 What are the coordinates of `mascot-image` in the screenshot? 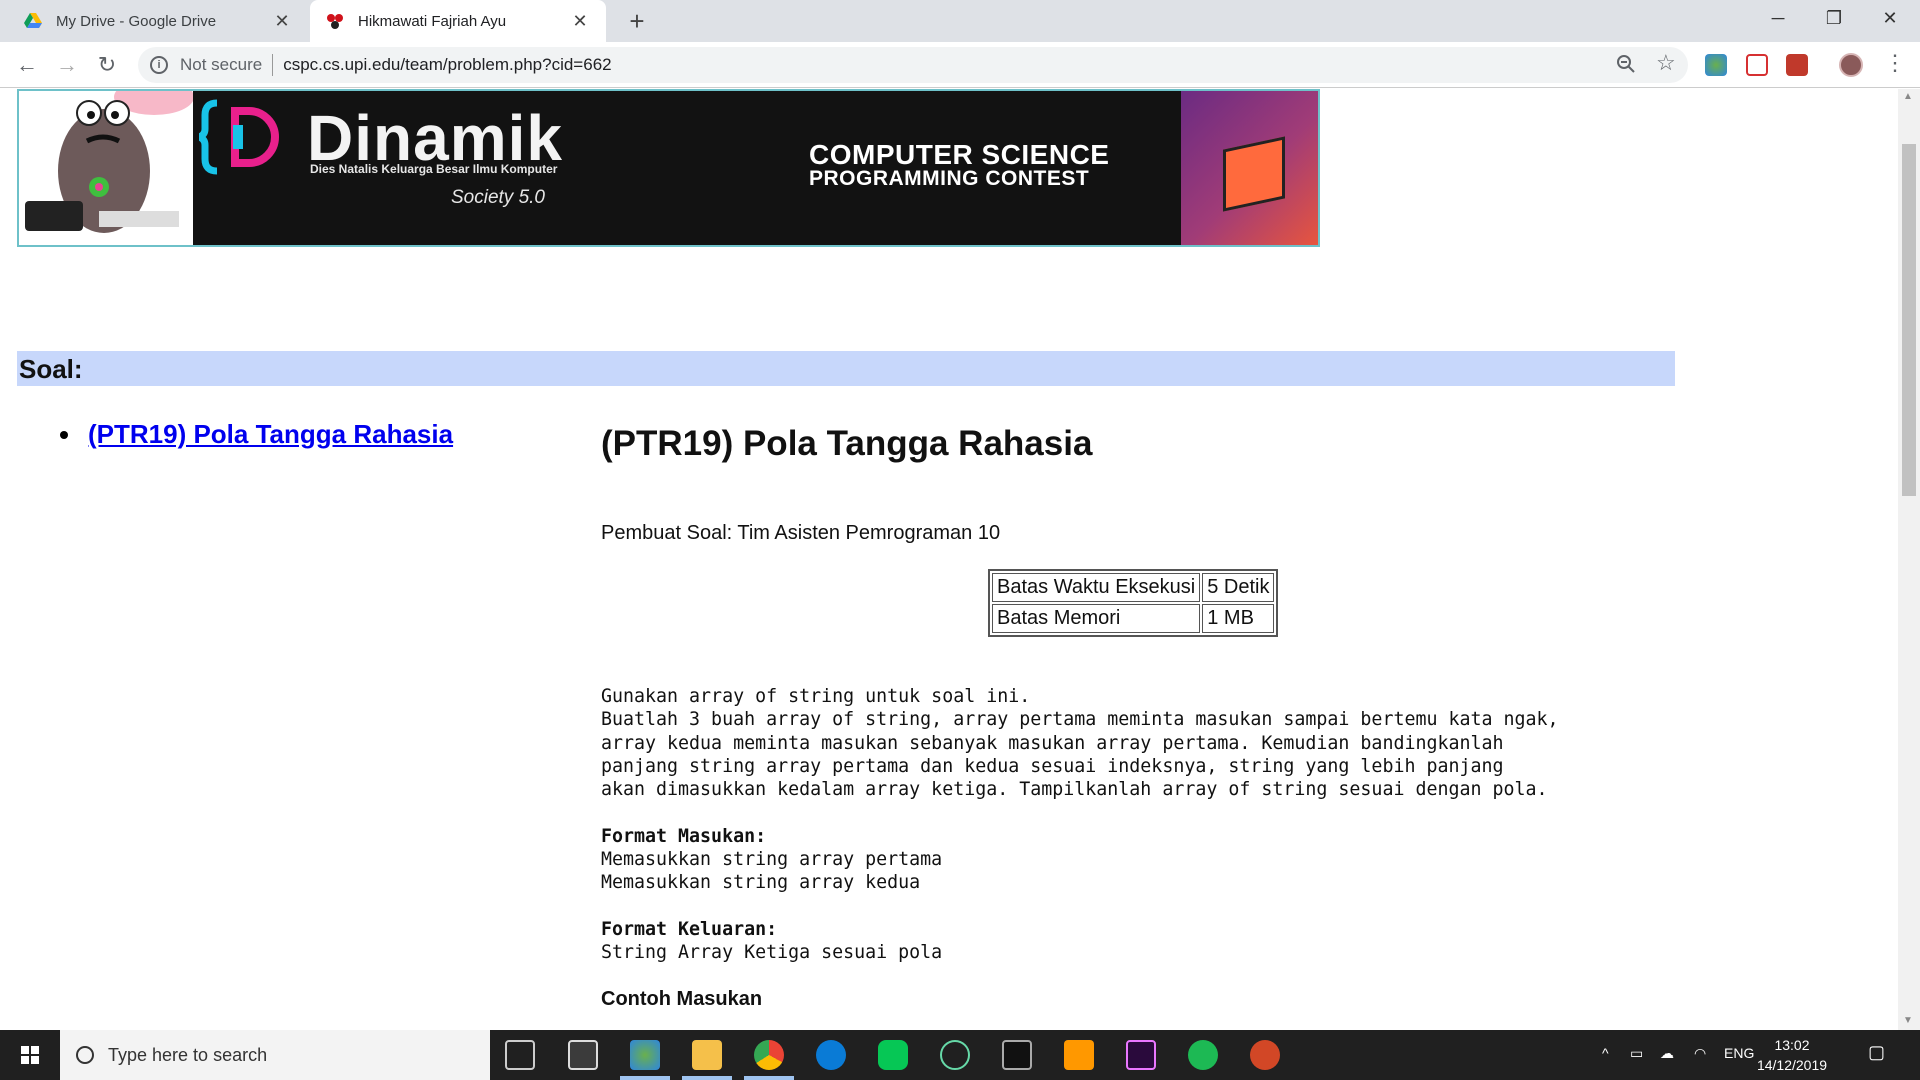 It's located at (109, 161).